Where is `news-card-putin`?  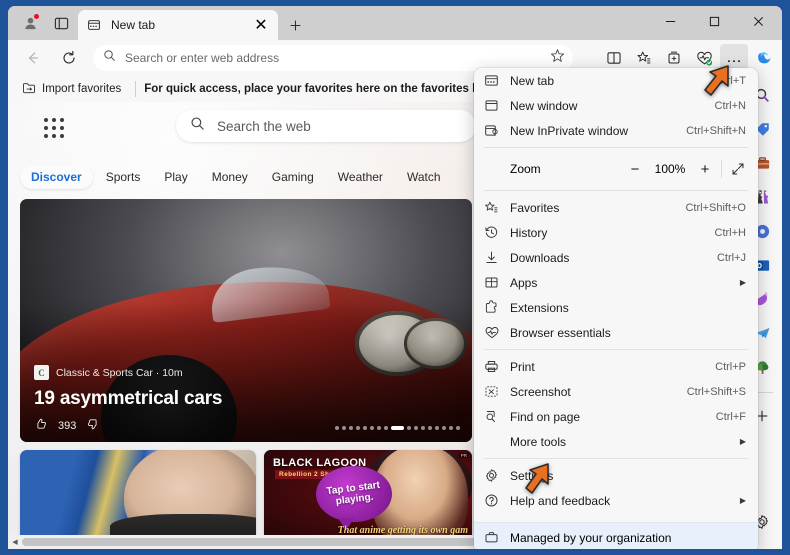
news-card-putin is located at coordinates (138, 496).